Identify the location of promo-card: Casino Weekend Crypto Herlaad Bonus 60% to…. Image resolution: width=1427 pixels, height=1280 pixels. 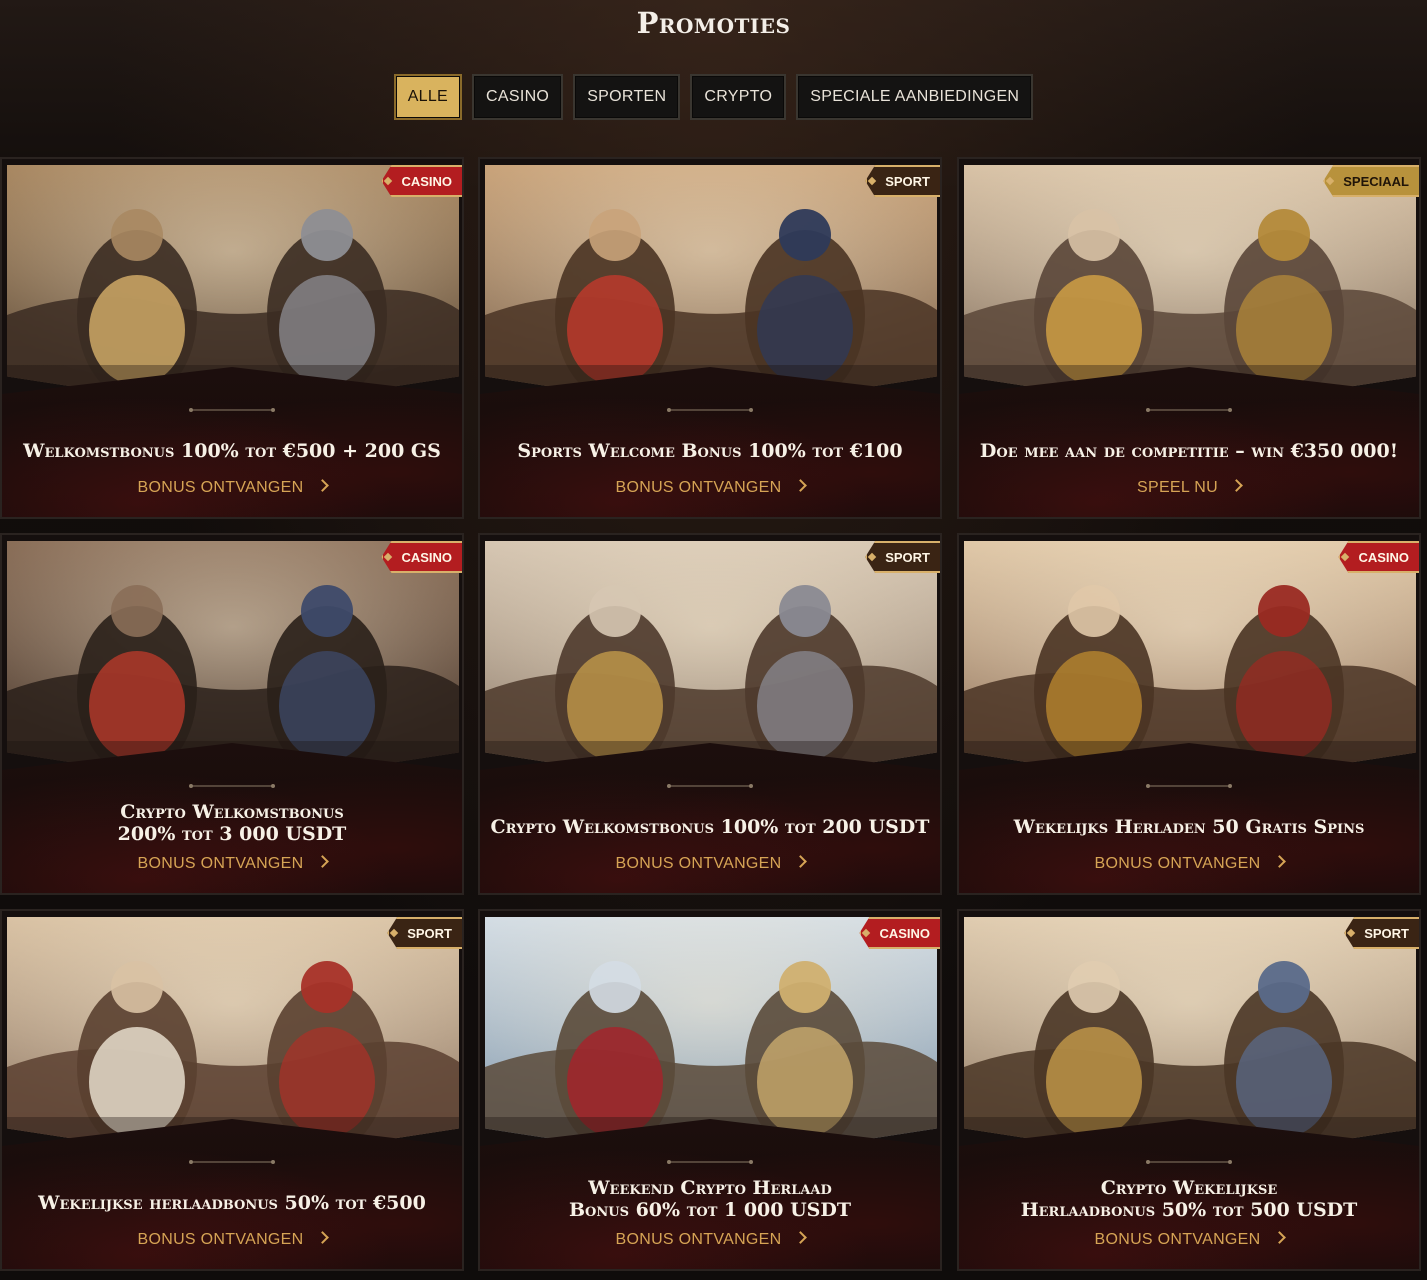
(710, 1090).